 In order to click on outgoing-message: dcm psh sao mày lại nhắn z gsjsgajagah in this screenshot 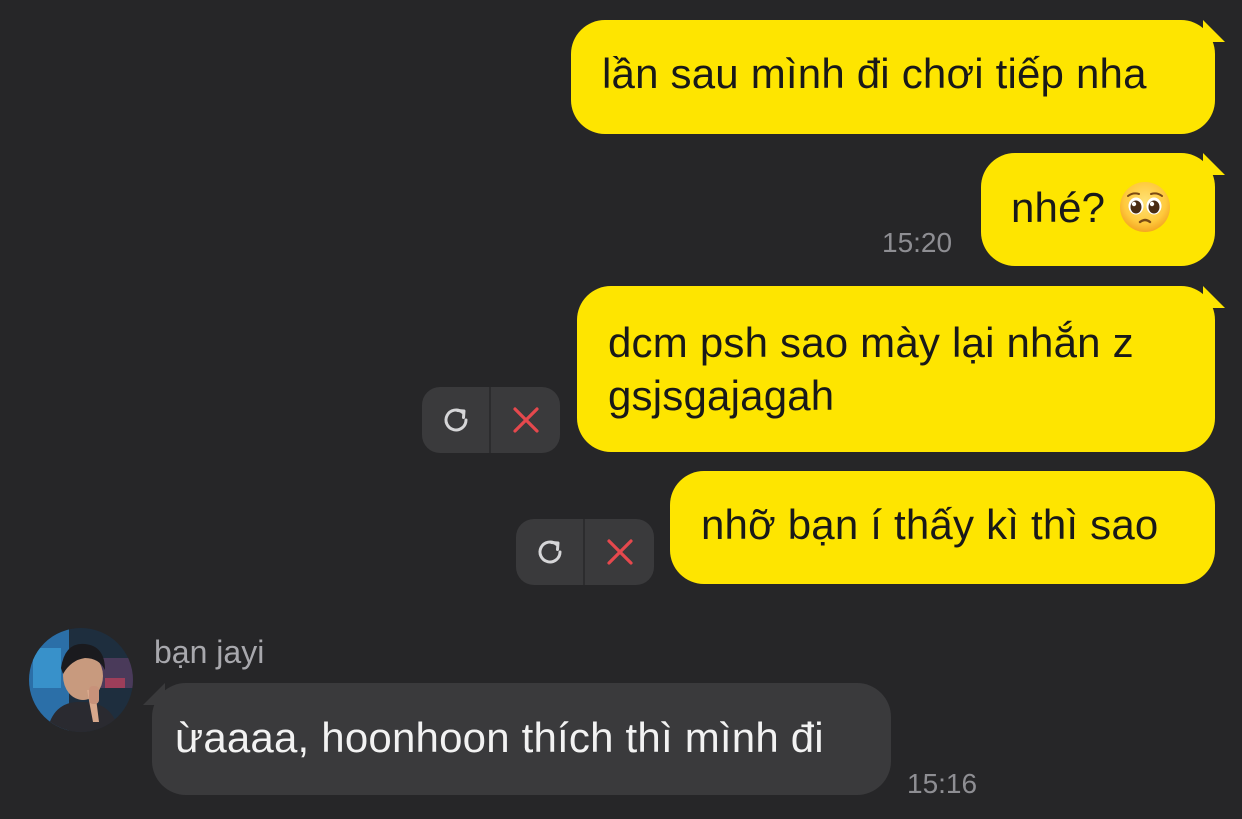, I will do `click(901, 369)`.